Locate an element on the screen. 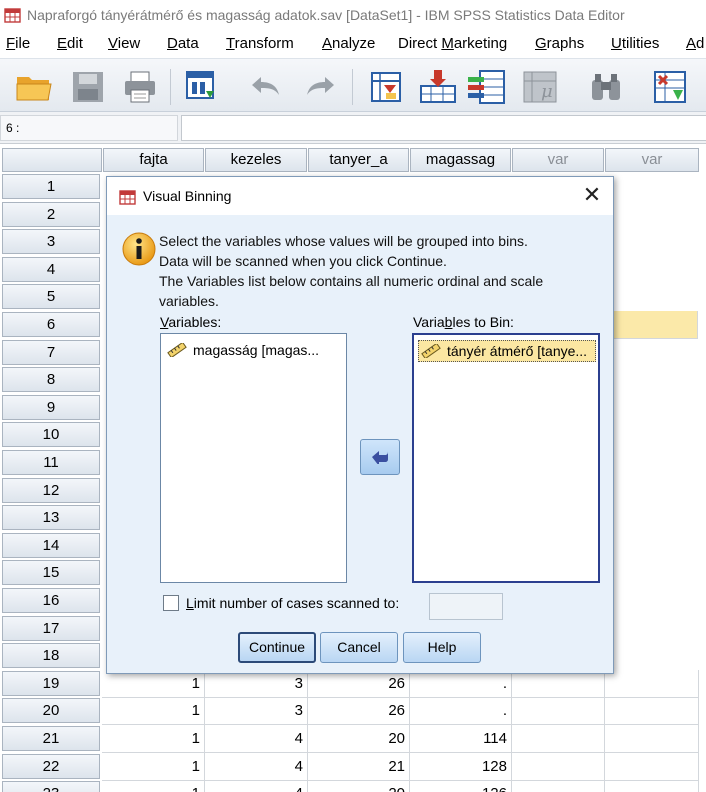  row-header: 18 is located at coordinates (51, 656).